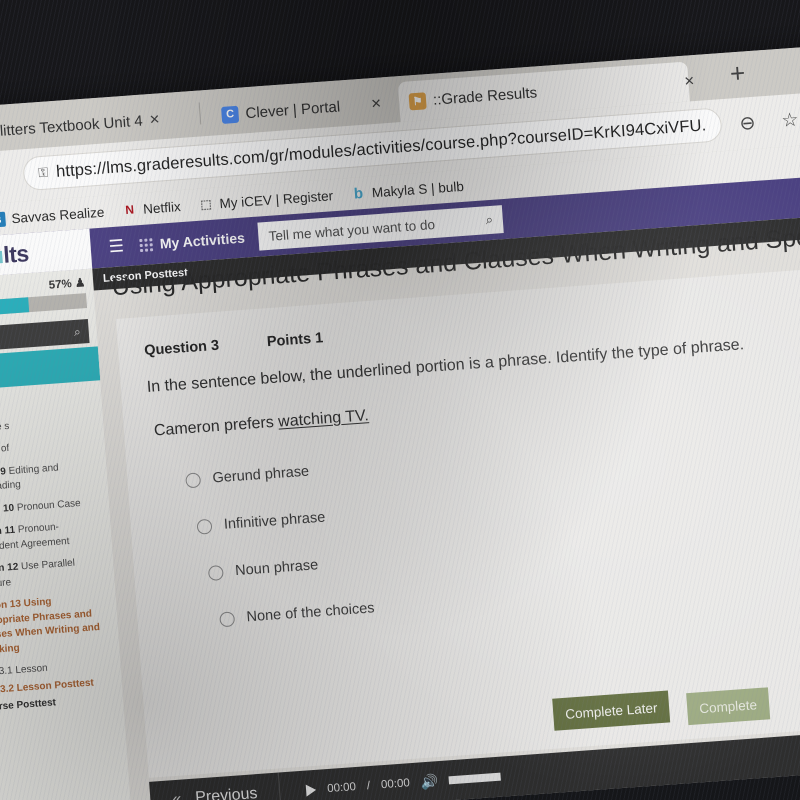  I want to click on bookmark-savvas-realize: s Savvas Realize, so click(52, 216).